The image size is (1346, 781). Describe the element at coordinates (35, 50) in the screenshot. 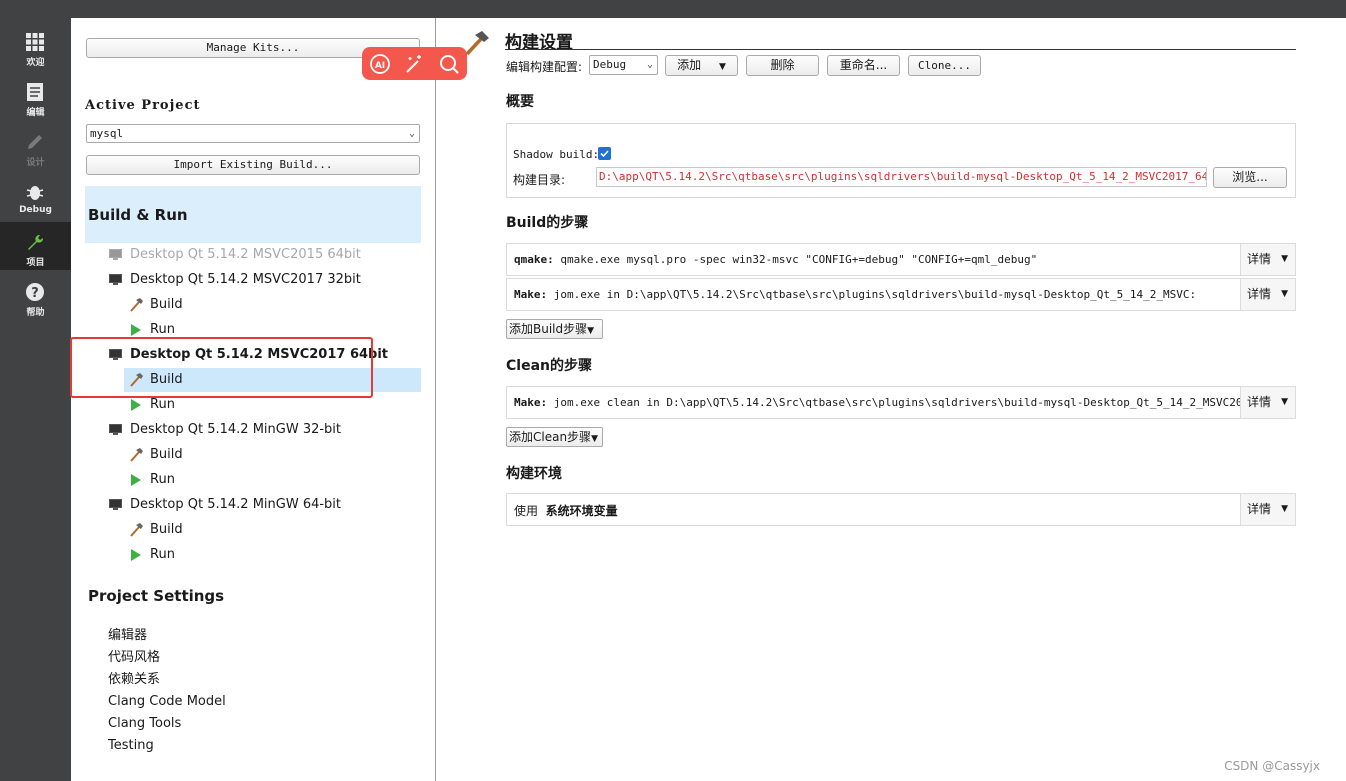

I see `mode-welcome: 欢迎` at that location.